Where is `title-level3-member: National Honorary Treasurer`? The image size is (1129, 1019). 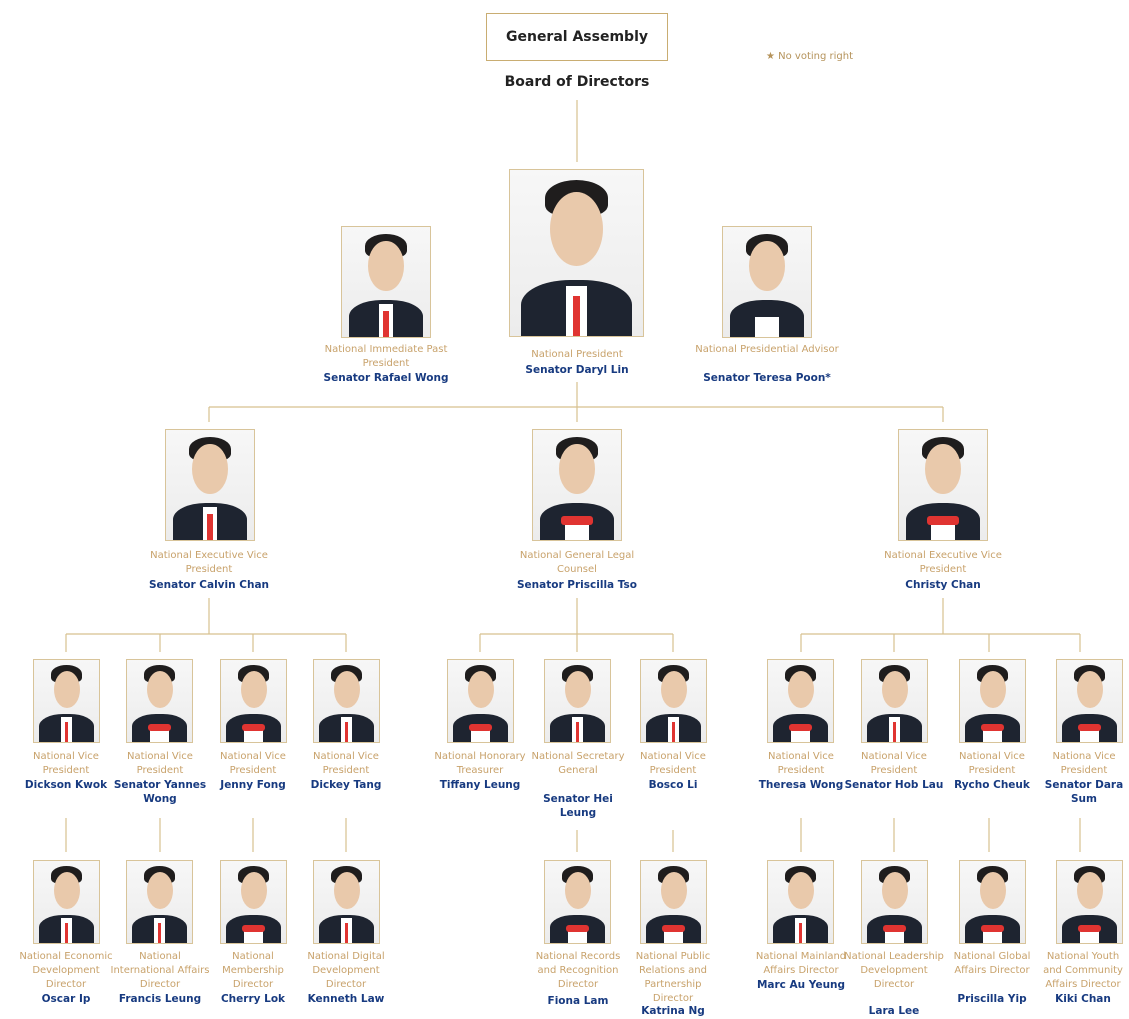
title-level3-member: National Honorary Treasurer is located at coordinates (480, 763).